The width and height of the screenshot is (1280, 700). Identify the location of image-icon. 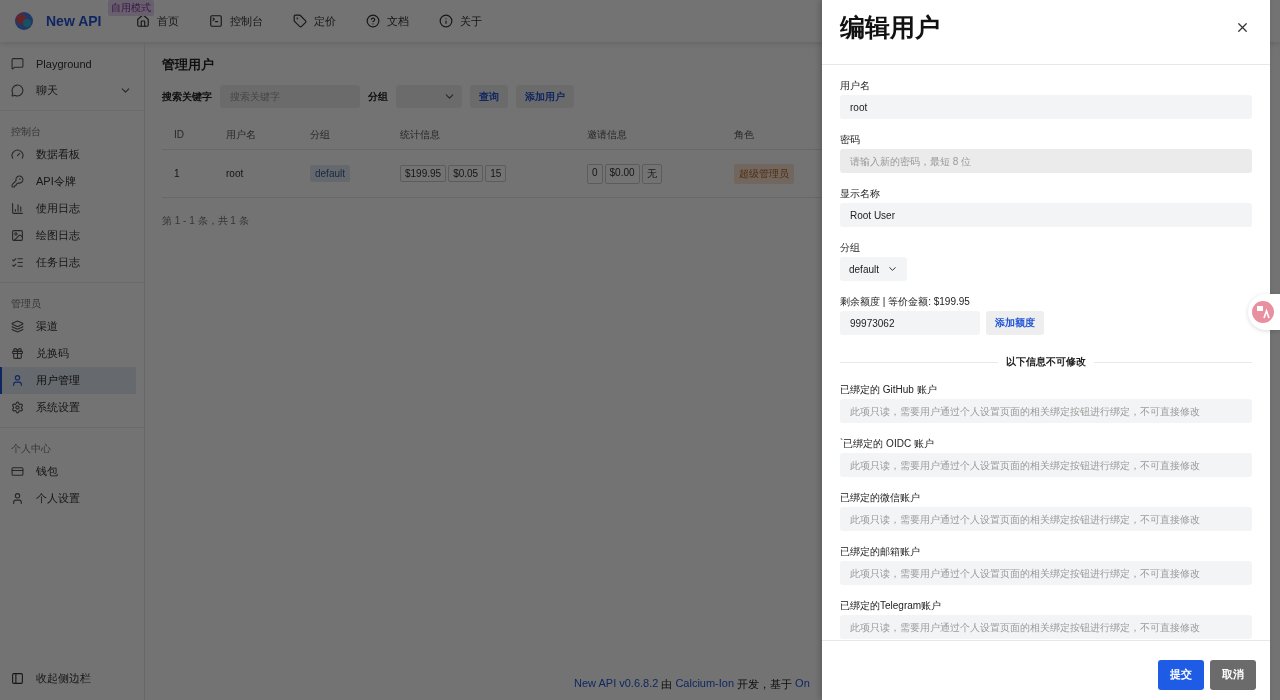
(17, 235).